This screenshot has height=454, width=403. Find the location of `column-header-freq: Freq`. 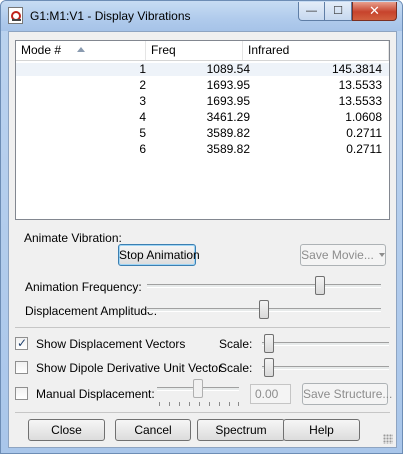

column-header-freq: Freq is located at coordinates (194, 50).